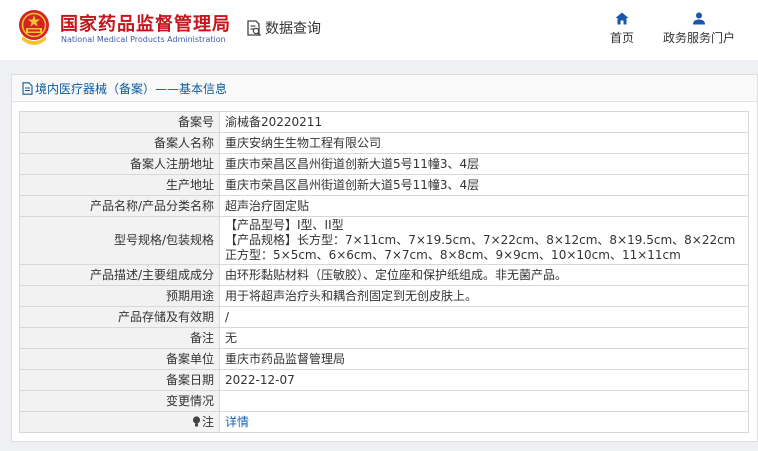  What do you see at coordinates (143, 39) in the screenshot?
I see `brand-name-en: National Medical Products Administration` at bounding box center [143, 39].